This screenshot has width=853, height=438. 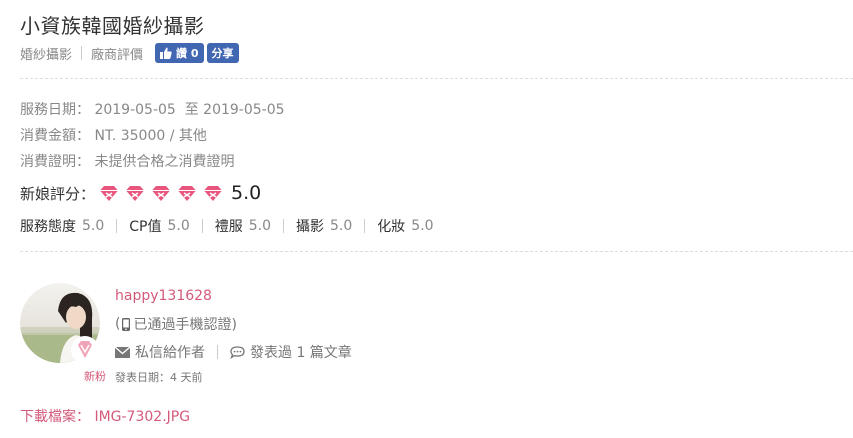 I want to click on message-author-link: 私信給作者, so click(x=160, y=352).